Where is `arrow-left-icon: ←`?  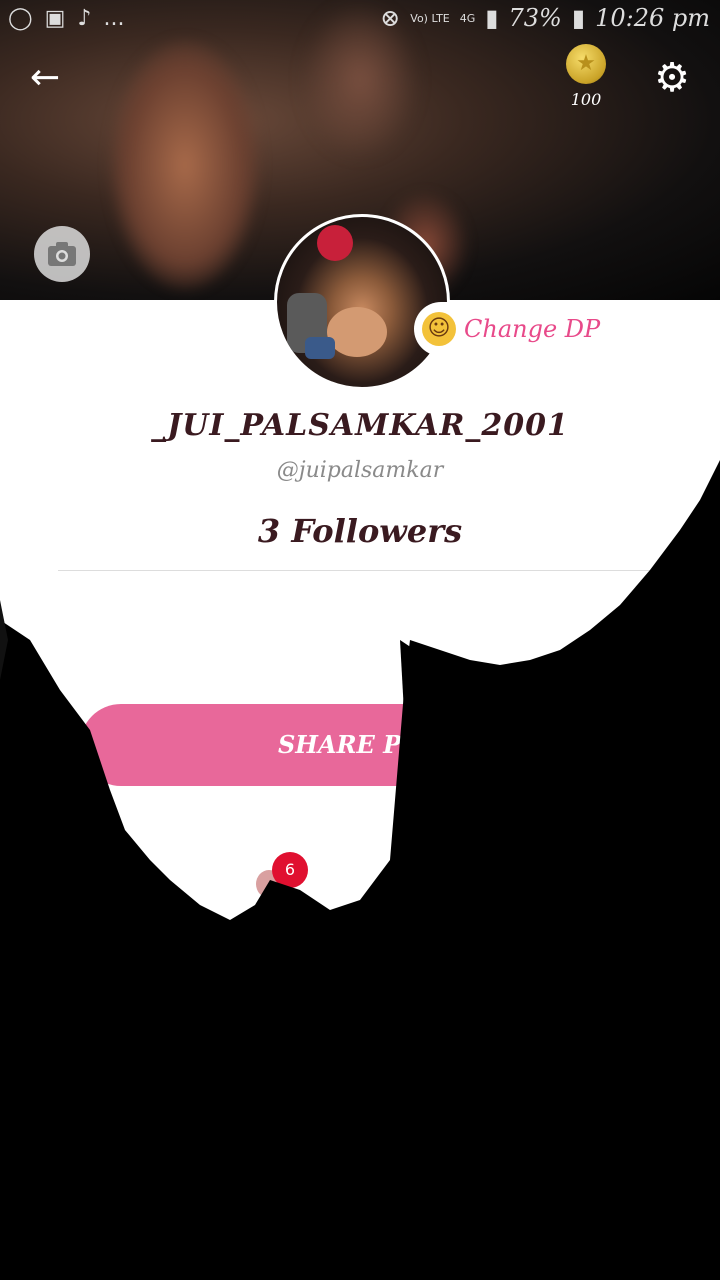 arrow-left-icon: ← is located at coordinates (52, 78).